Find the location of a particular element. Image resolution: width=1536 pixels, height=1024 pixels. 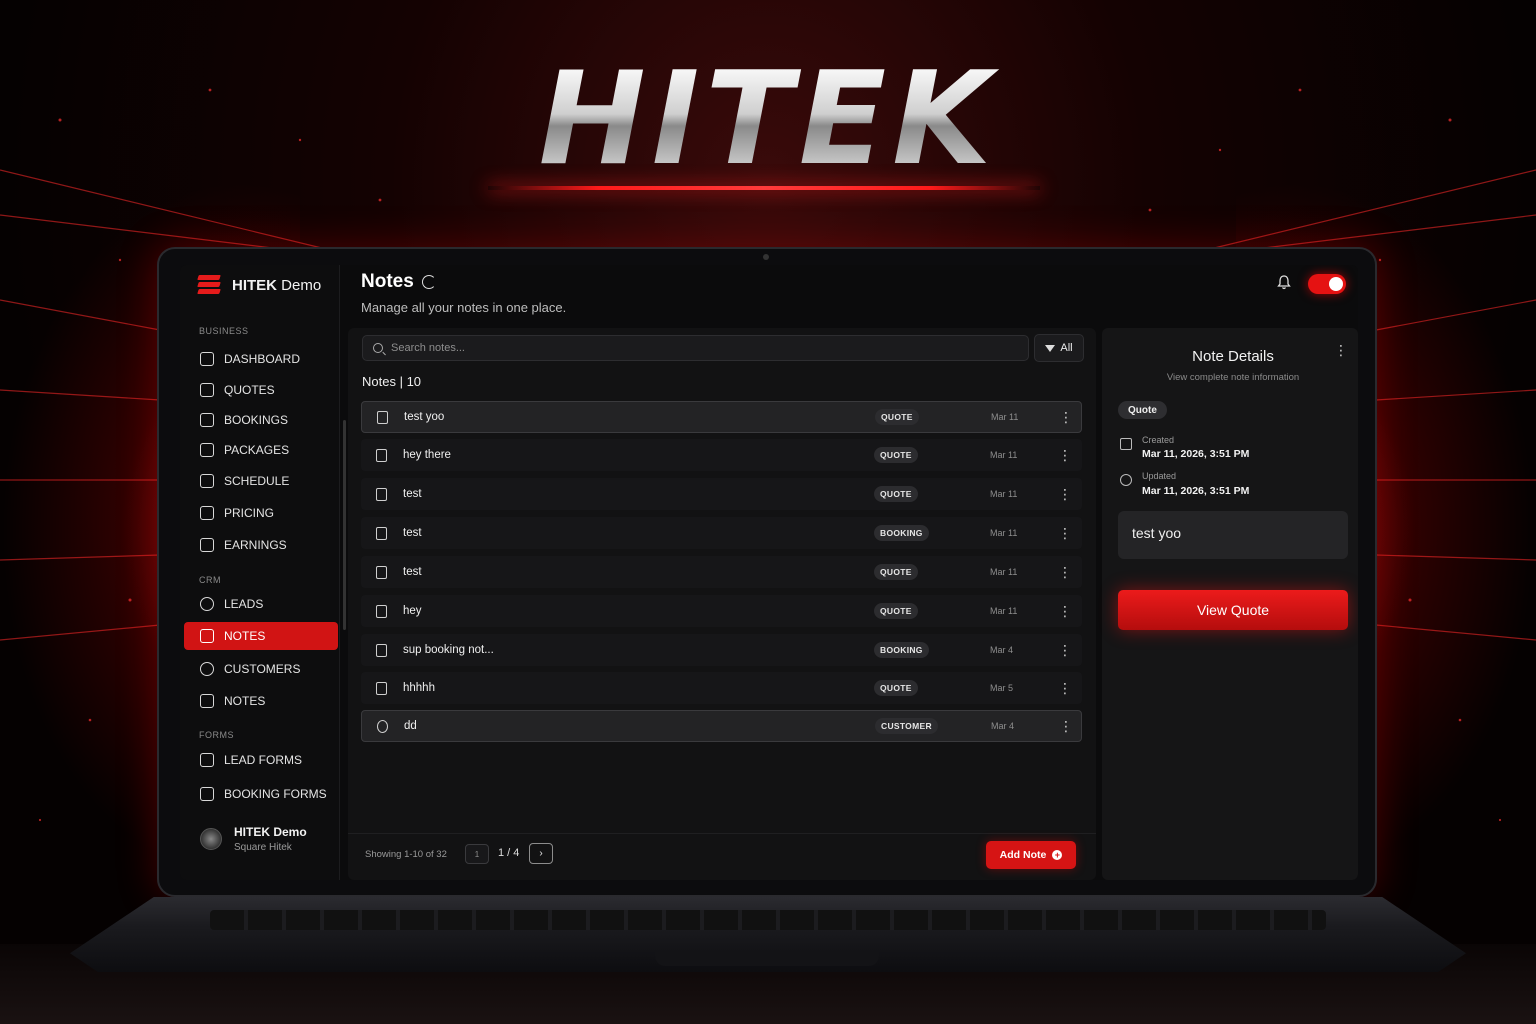

avatar is located at coordinates (211, 839).